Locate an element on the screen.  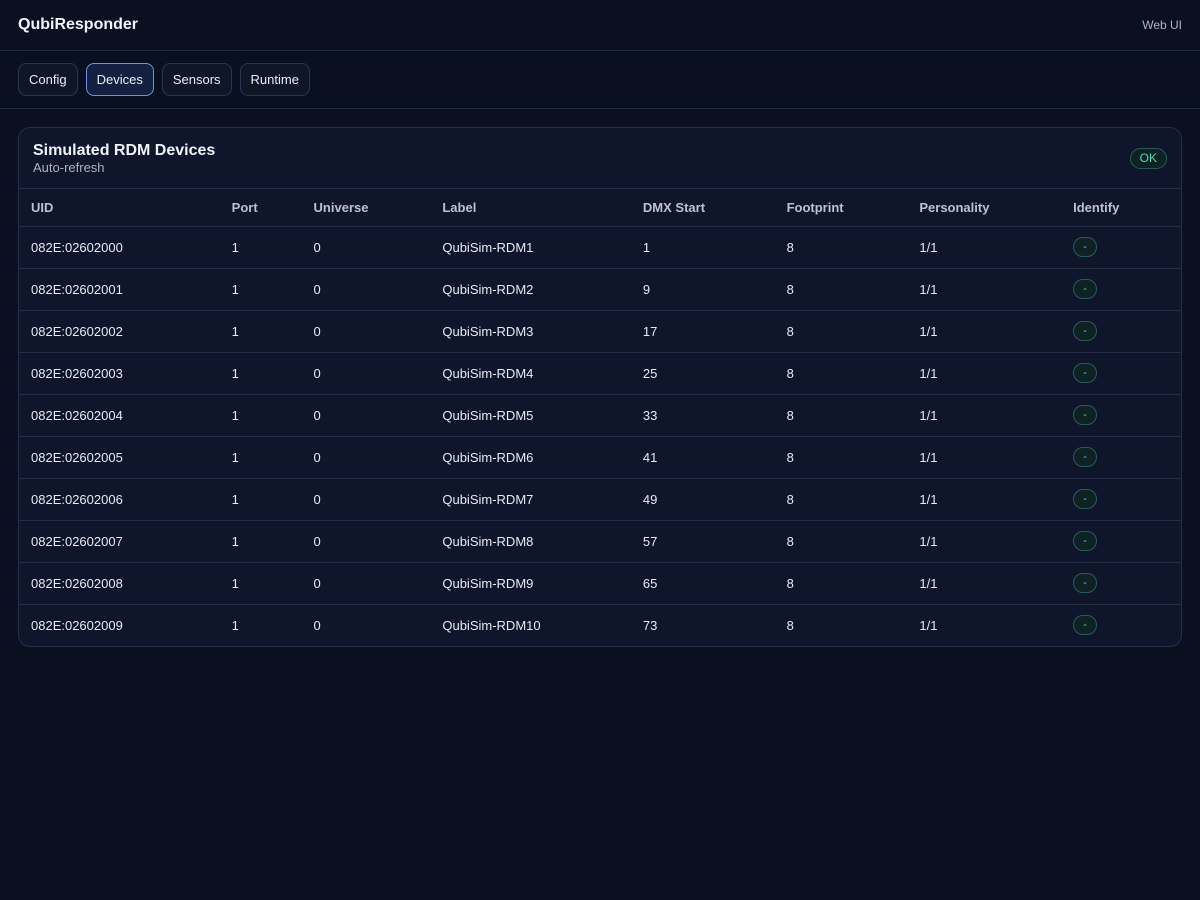
card-header: Simulated RDM Devices Auto-refresh OK is located at coordinates (600, 158).